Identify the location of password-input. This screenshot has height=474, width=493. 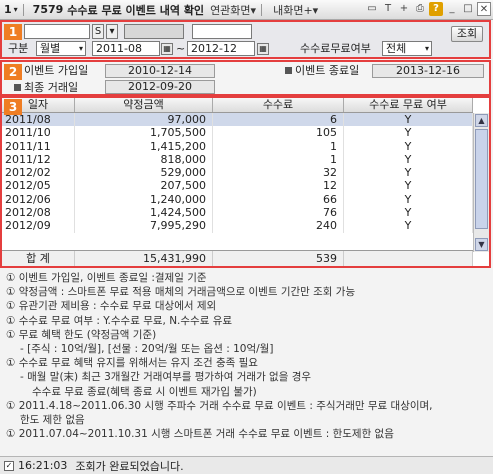
(222, 31).